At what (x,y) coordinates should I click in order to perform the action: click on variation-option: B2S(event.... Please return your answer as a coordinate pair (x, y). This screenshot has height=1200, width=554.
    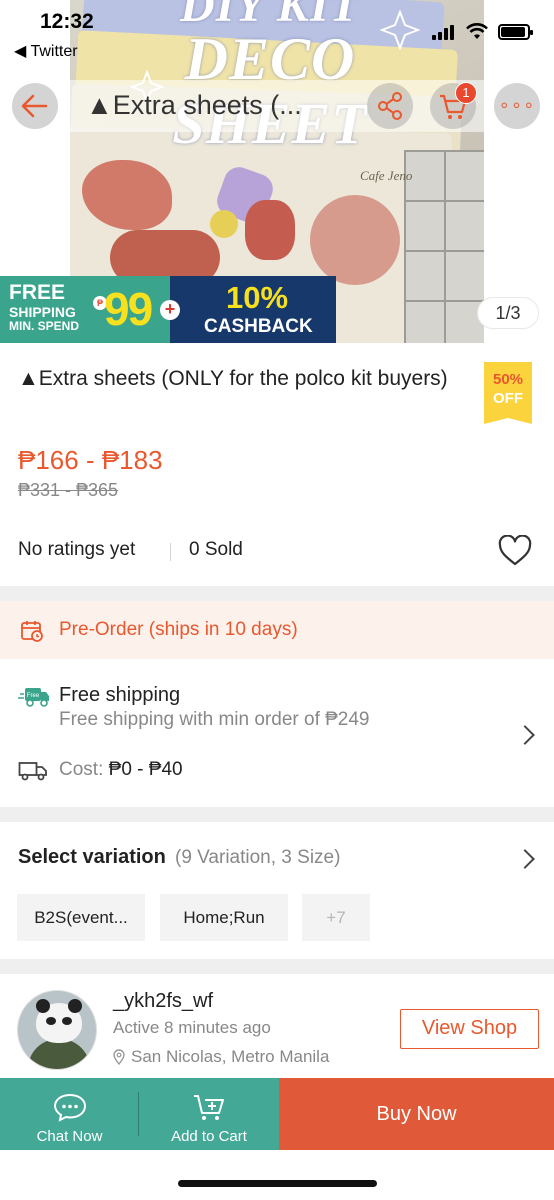
    Looking at the image, I should click on (81, 917).